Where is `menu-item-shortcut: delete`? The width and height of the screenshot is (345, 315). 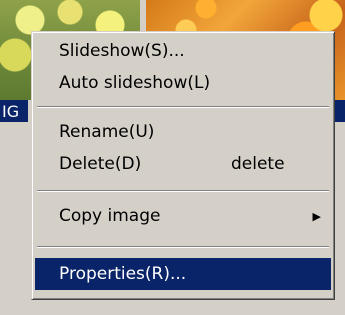
menu-item-shortcut: delete is located at coordinates (258, 164).